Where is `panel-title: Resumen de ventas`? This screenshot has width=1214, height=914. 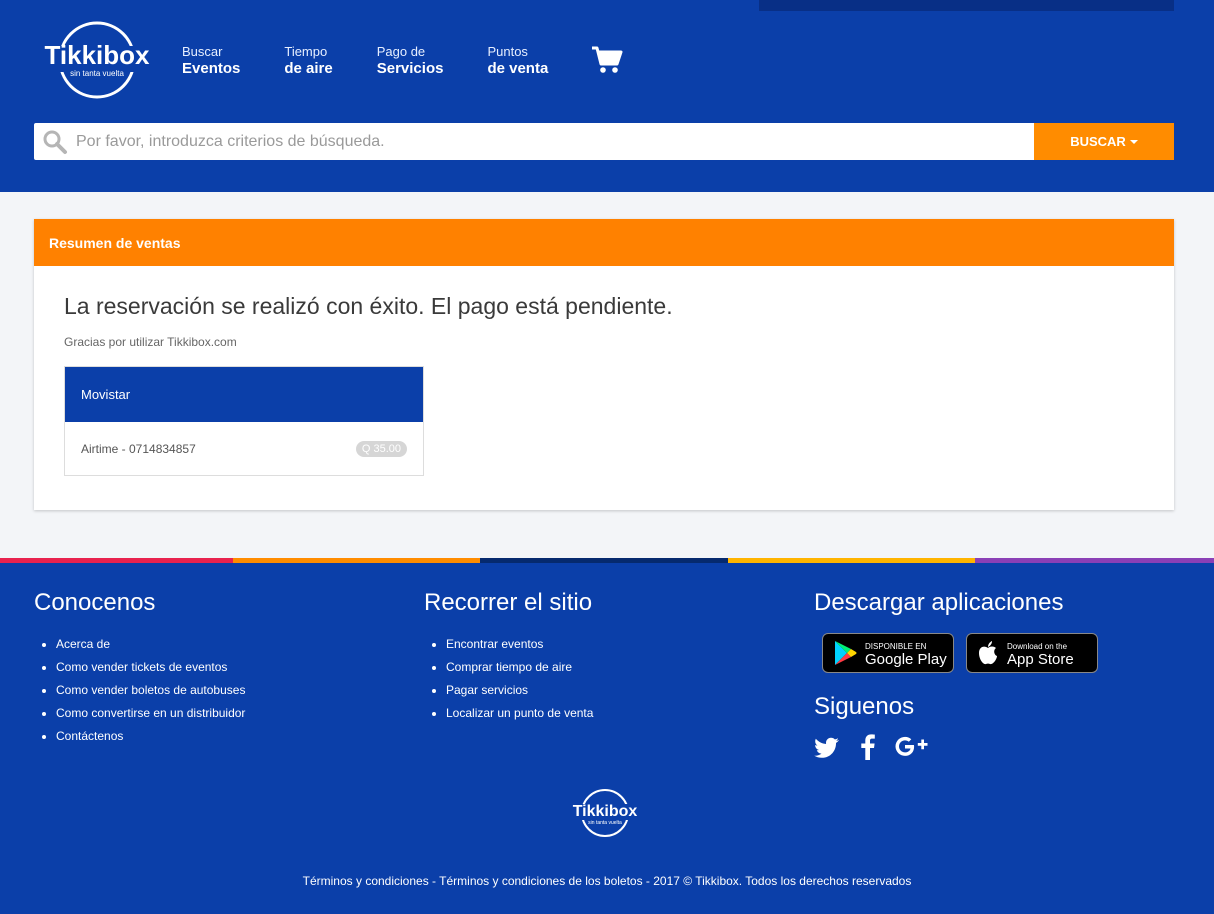 panel-title: Resumen de ventas is located at coordinates (604, 242).